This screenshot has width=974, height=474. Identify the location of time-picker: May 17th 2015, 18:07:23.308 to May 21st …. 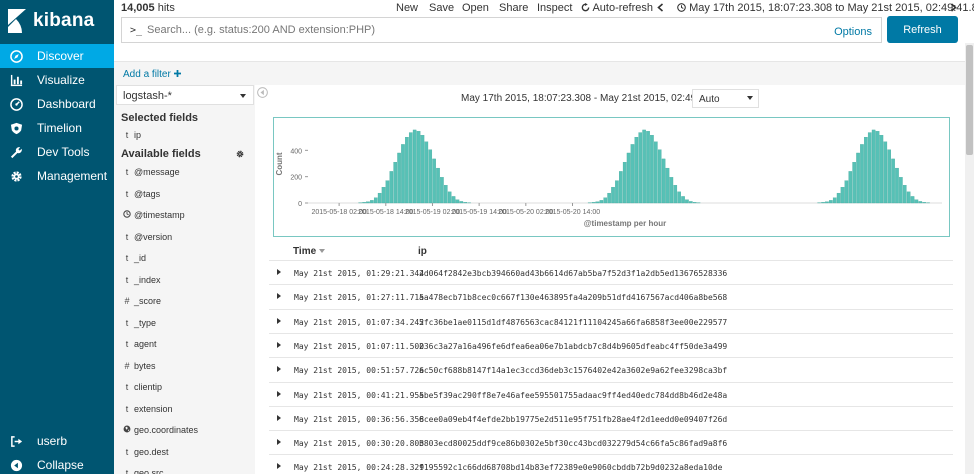
(825, 8).